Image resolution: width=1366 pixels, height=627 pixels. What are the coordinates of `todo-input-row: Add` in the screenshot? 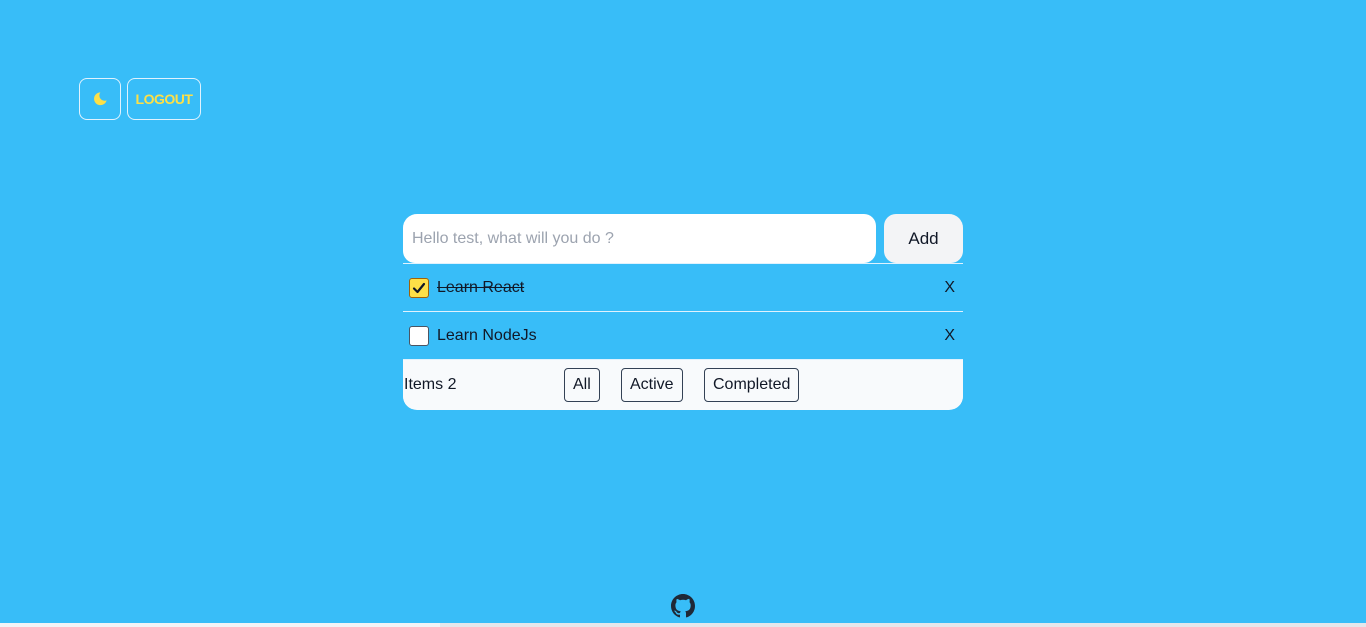 It's located at (683, 238).